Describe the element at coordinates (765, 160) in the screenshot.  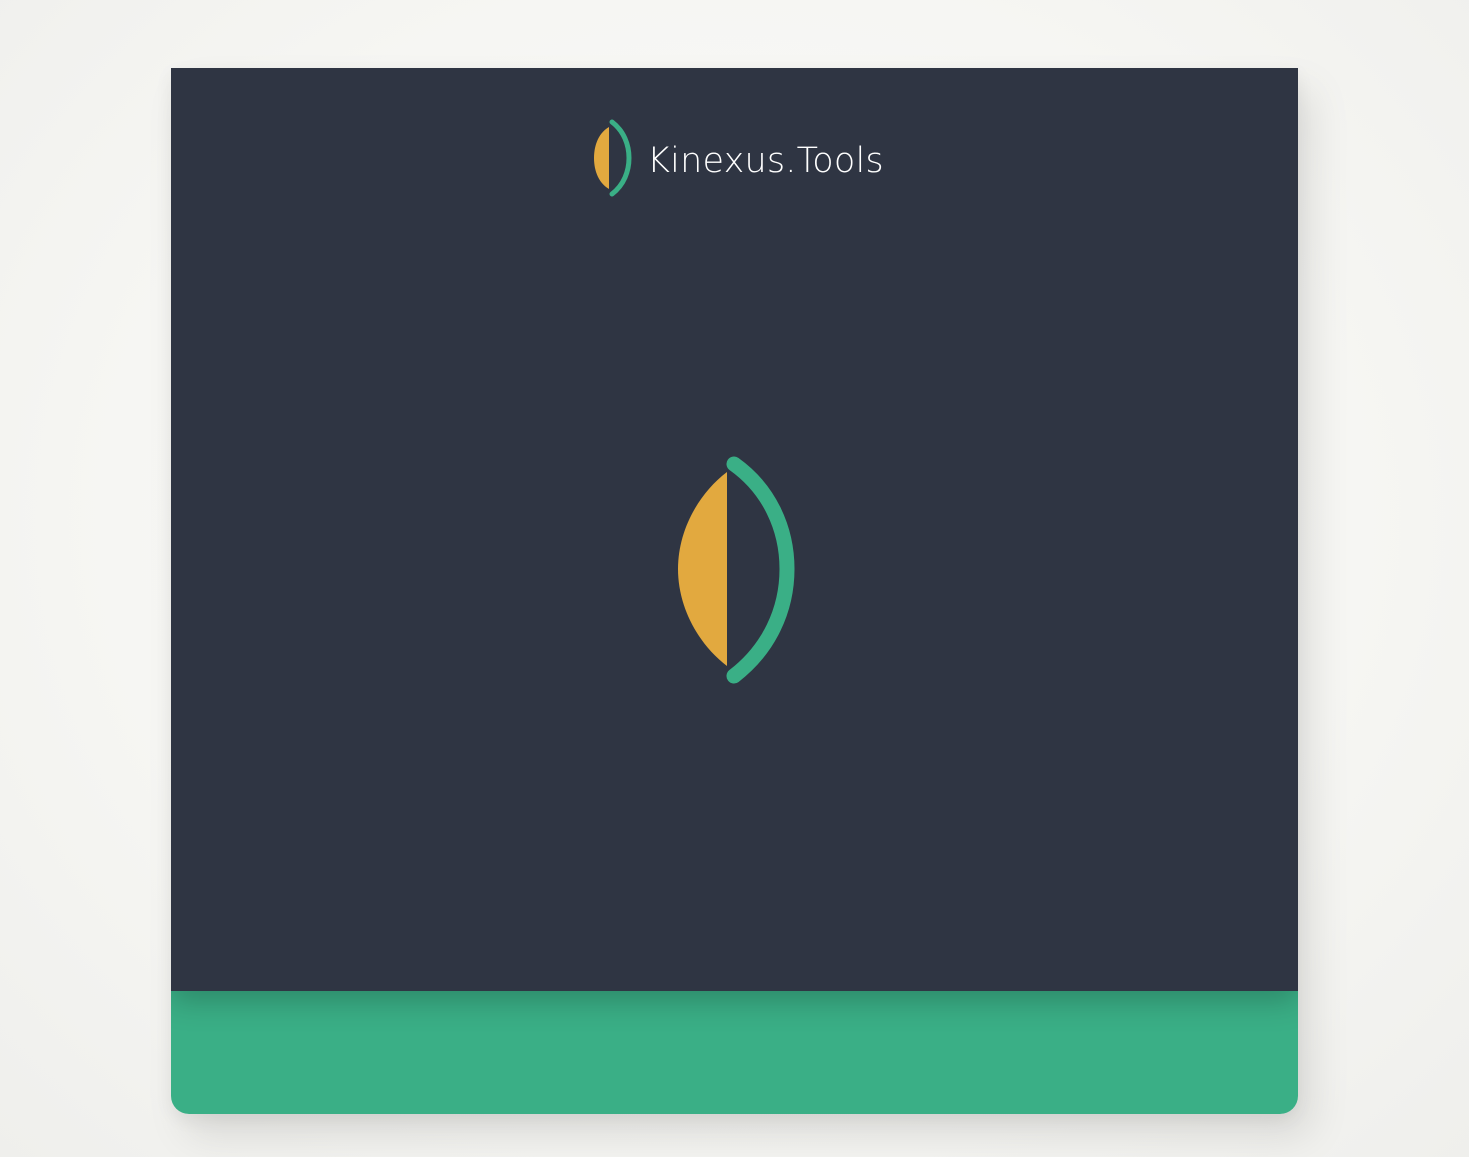
I see `brand-name: Kinexus.Tools` at that location.